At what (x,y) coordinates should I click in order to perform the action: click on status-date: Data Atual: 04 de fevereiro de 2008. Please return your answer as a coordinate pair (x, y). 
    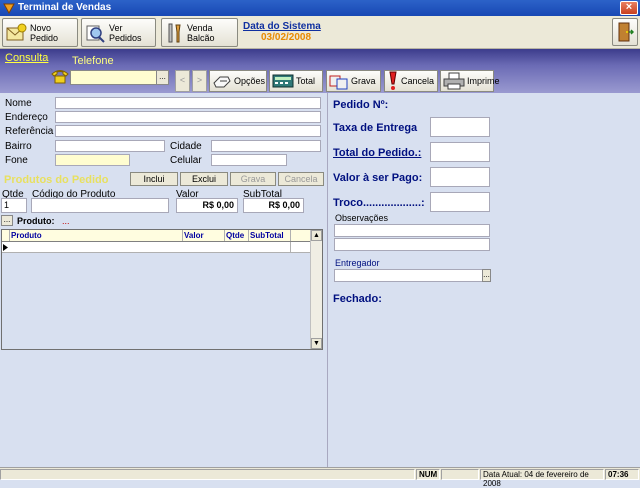
    Looking at the image, I should click on (542, 478).